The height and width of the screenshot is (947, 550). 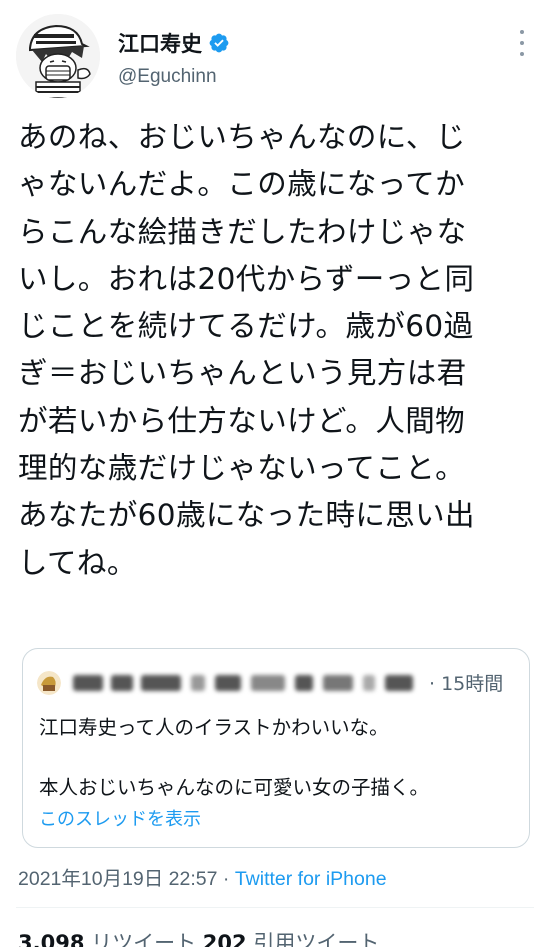 I want to click on tweet-stats: 3,098 リツイート 202 引用ツイート, so click(x=198, y=937).